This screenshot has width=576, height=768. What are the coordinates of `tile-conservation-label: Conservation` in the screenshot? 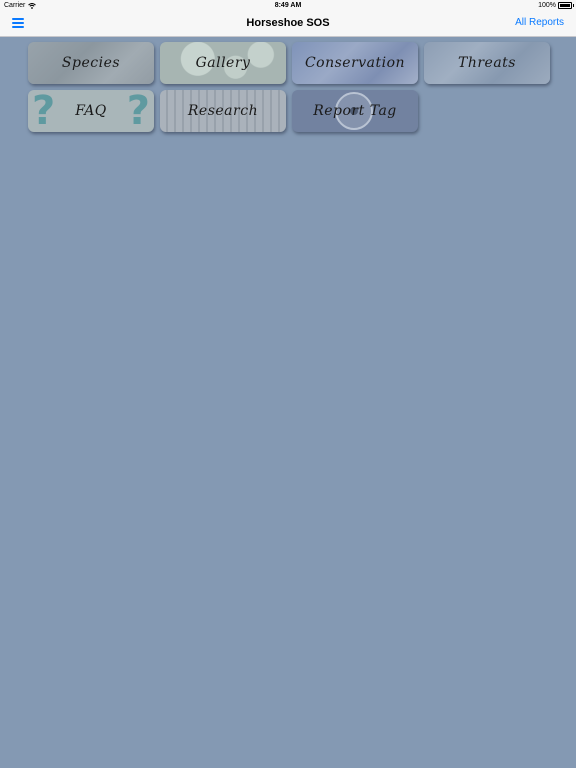 It's located at (355, 63).